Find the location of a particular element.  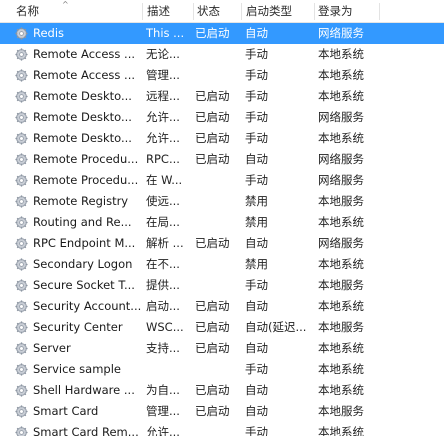

service-name: Security Center is located at coordinates (78, 327).